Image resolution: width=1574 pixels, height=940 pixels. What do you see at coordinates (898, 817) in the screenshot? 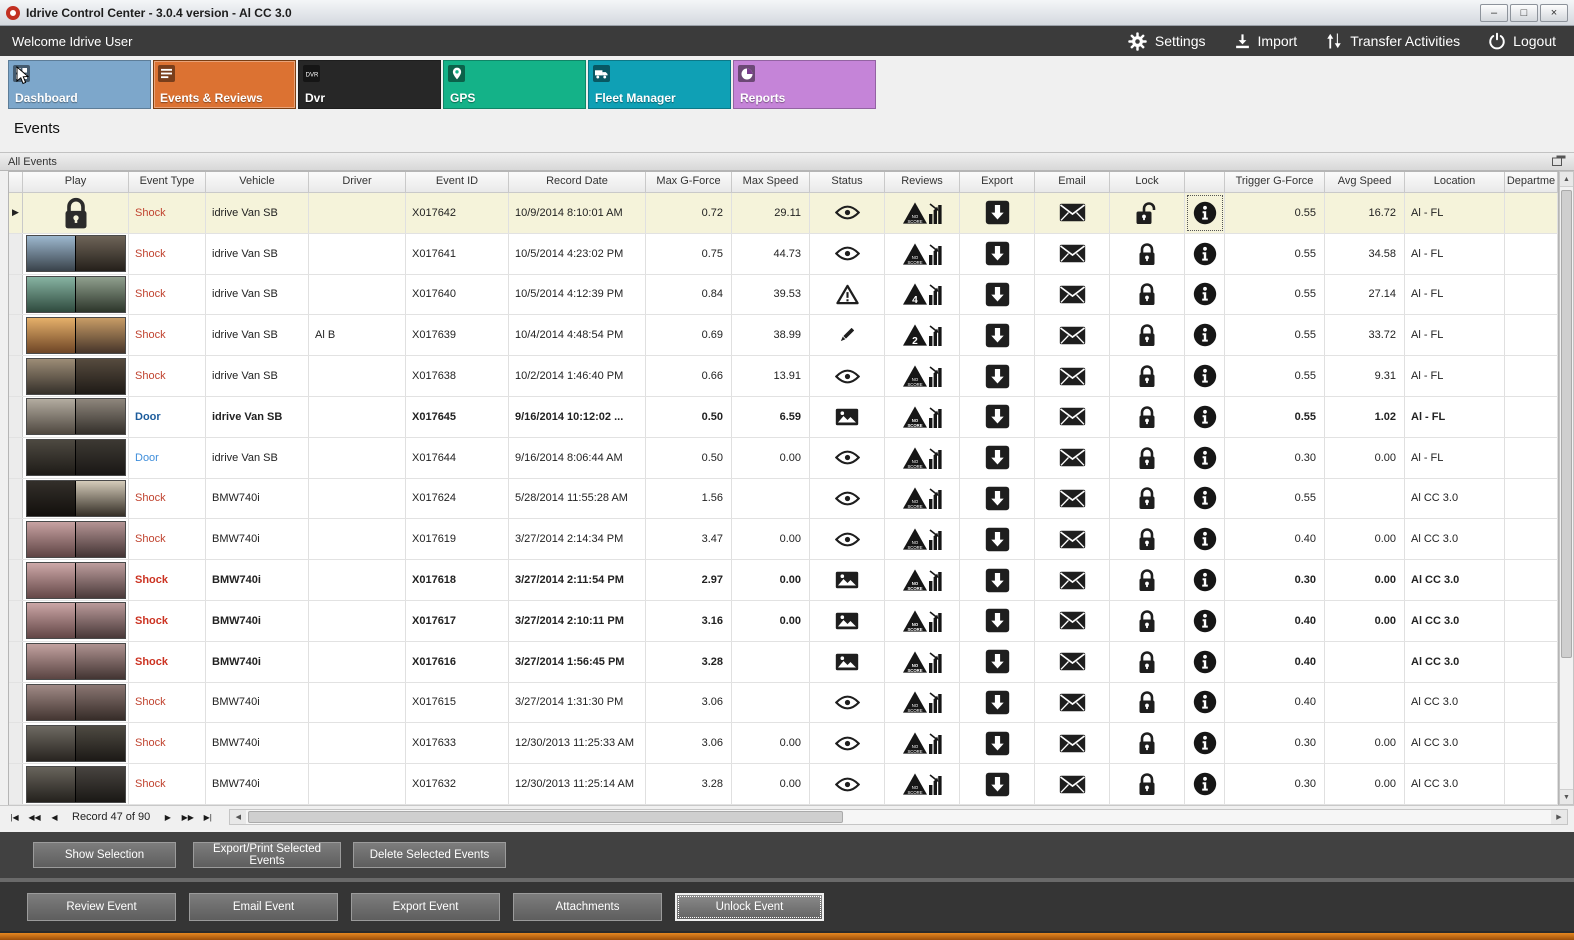
I see `horizontal-scrollbar: ◀ ▶` at bounding box center [898, 817].